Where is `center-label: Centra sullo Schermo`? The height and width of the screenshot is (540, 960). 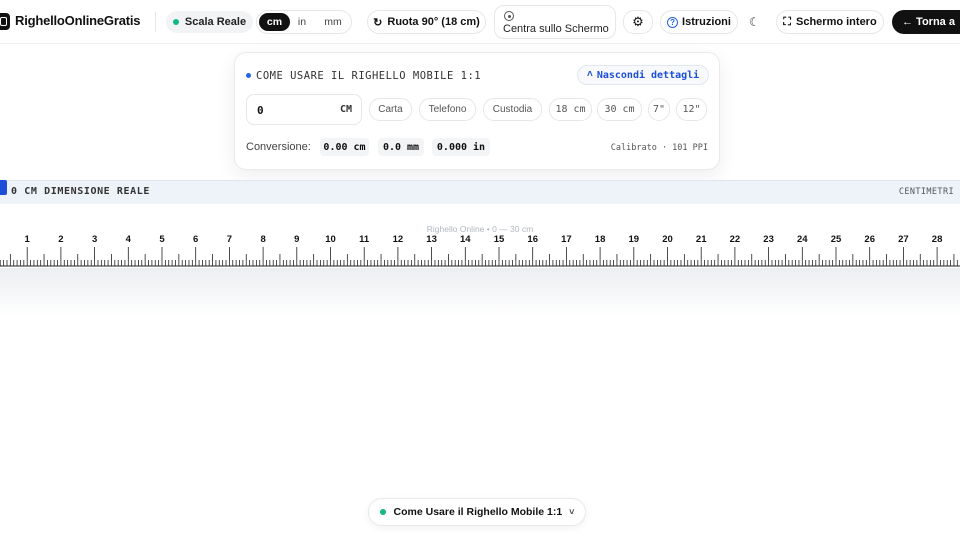 center-label: Centra sullo Schermo is located at coordinates (556, 29).